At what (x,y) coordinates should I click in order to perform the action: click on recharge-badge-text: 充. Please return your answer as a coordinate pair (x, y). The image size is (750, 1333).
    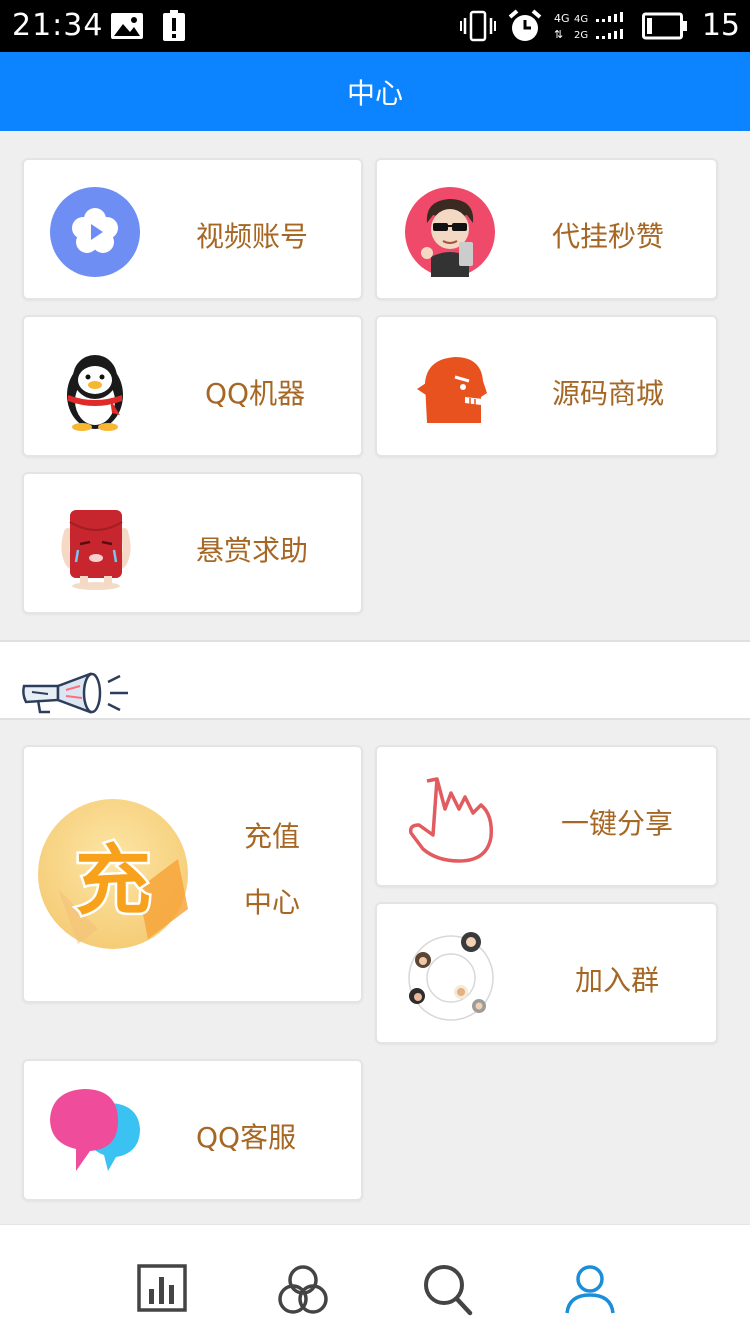
    Looking at the image, I should click on (113, 880).